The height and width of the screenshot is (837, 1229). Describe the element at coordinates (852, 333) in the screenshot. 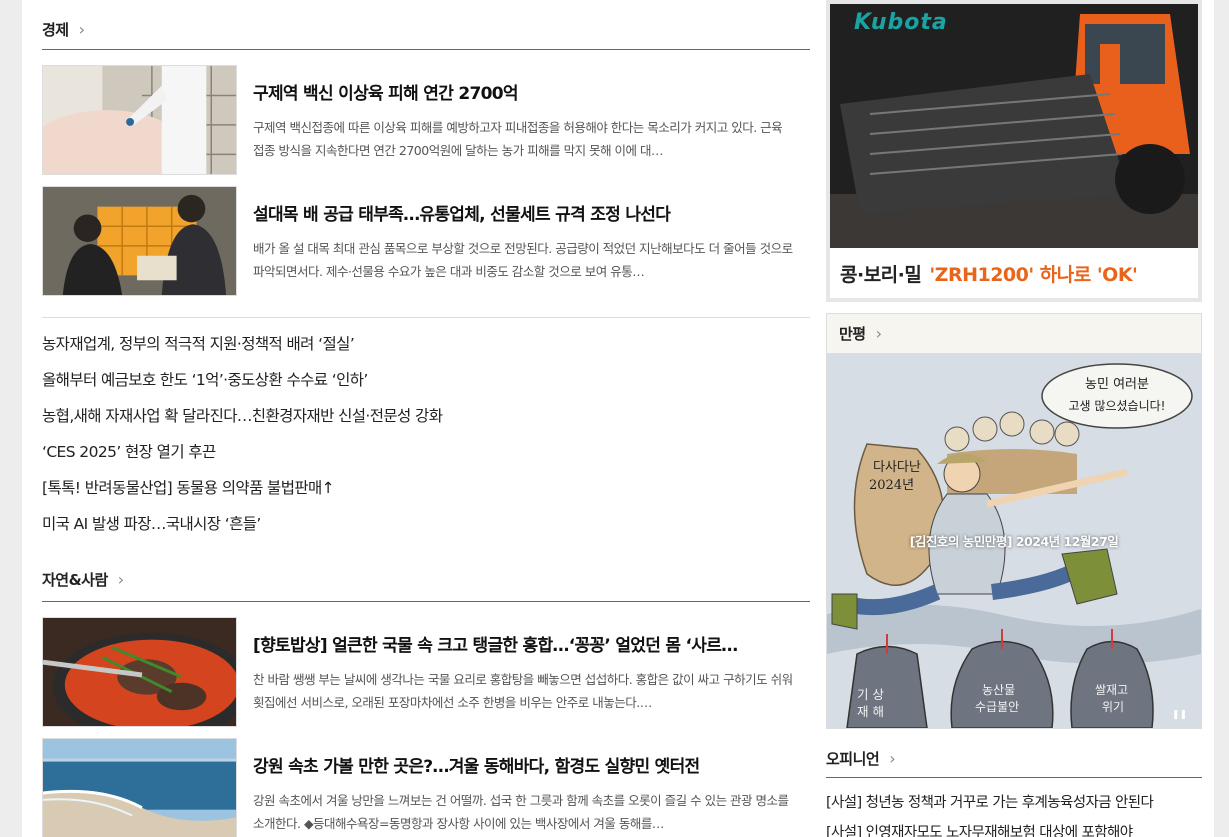

I see `cartoon-section-title: 만평` at that location.